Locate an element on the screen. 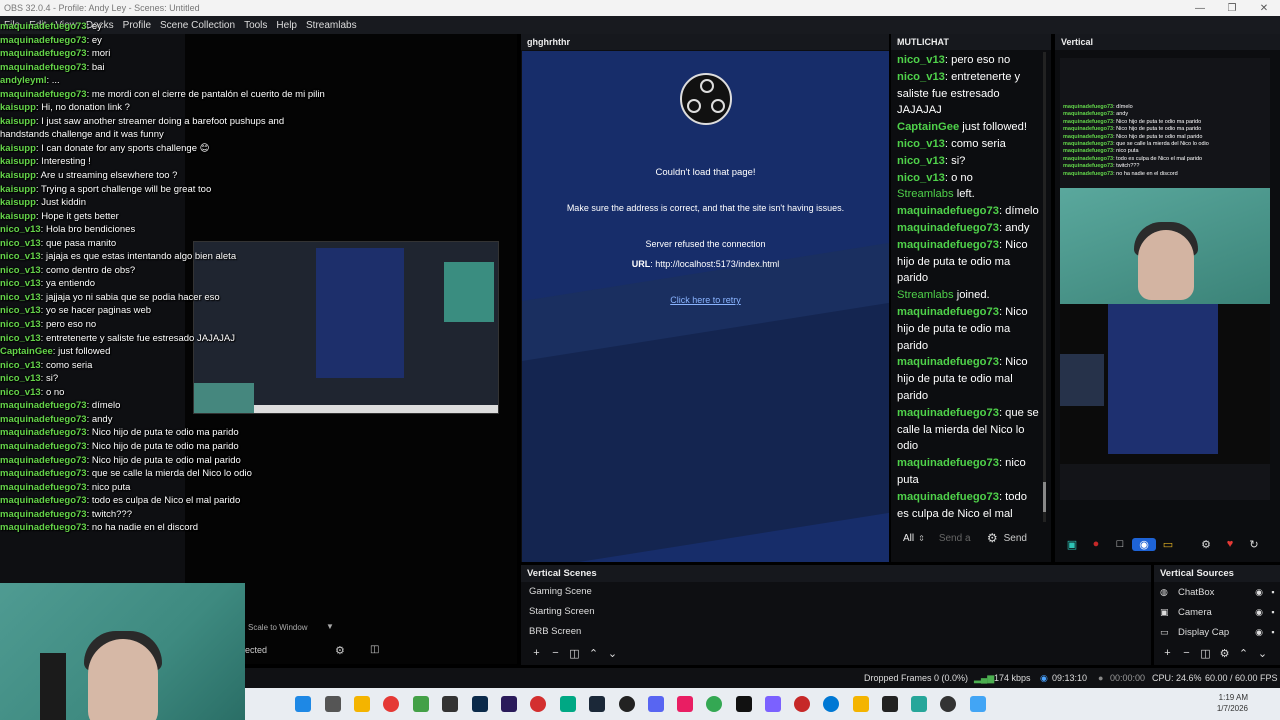 The width and height of the screenshot is (1280, 720). source-item: ▣ Camera ◉ ▪ is located at coordinates (1217, 612).